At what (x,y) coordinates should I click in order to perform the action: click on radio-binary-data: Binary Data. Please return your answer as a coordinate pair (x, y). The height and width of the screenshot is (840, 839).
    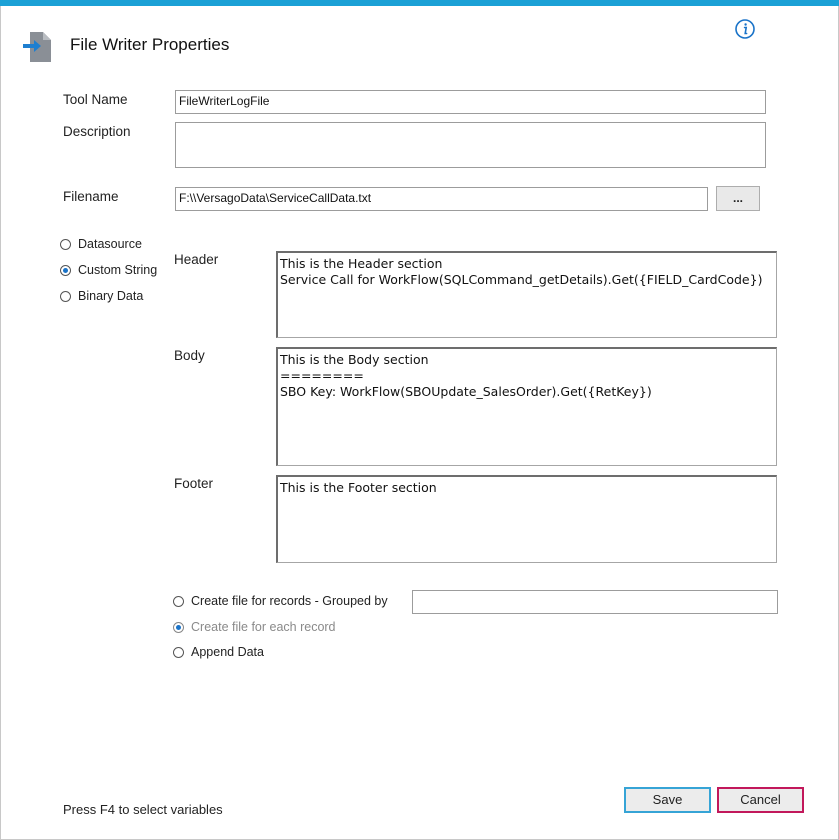
    Looking at the image, I should click on (101, 296).